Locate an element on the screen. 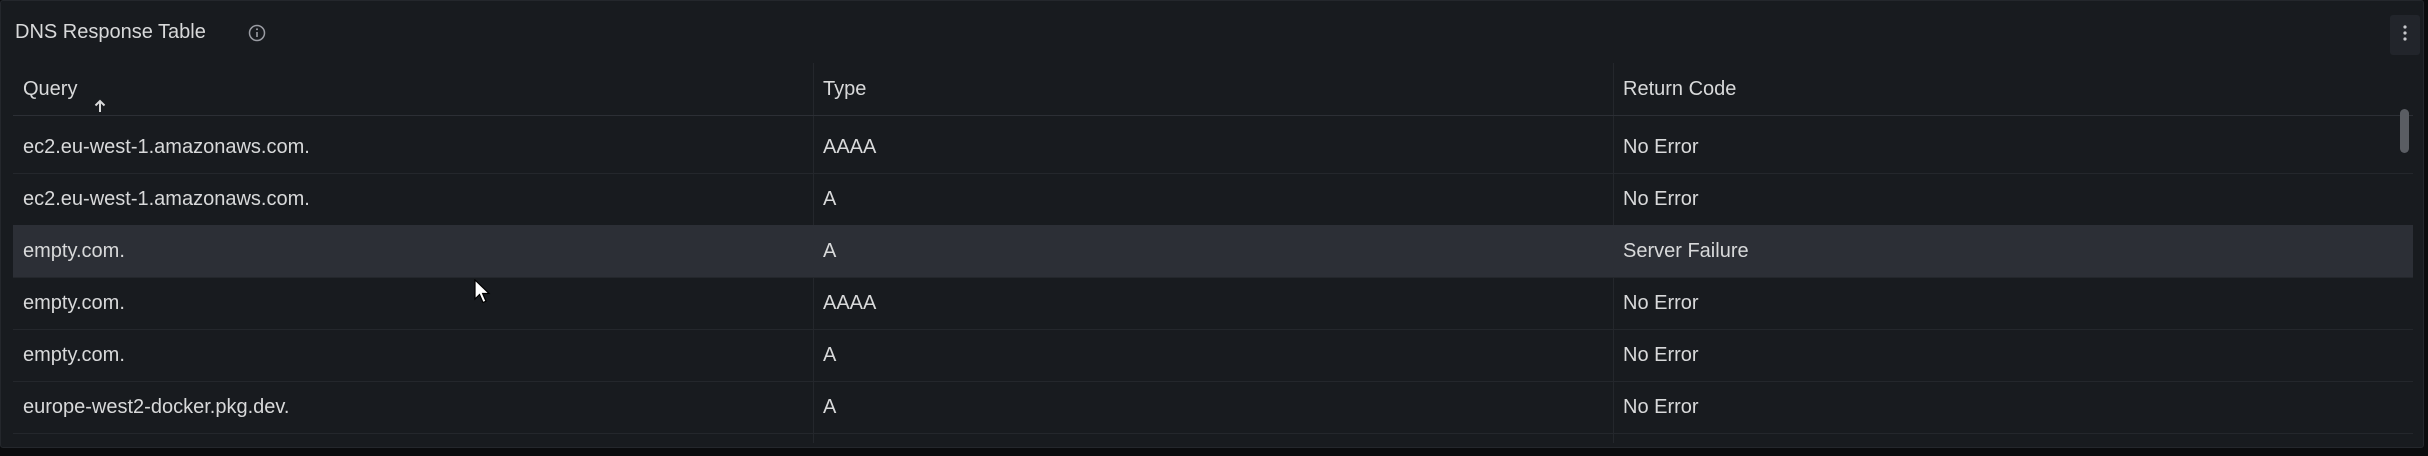  column-header-return-code: Return Code is located at coordinates (1679, 89).